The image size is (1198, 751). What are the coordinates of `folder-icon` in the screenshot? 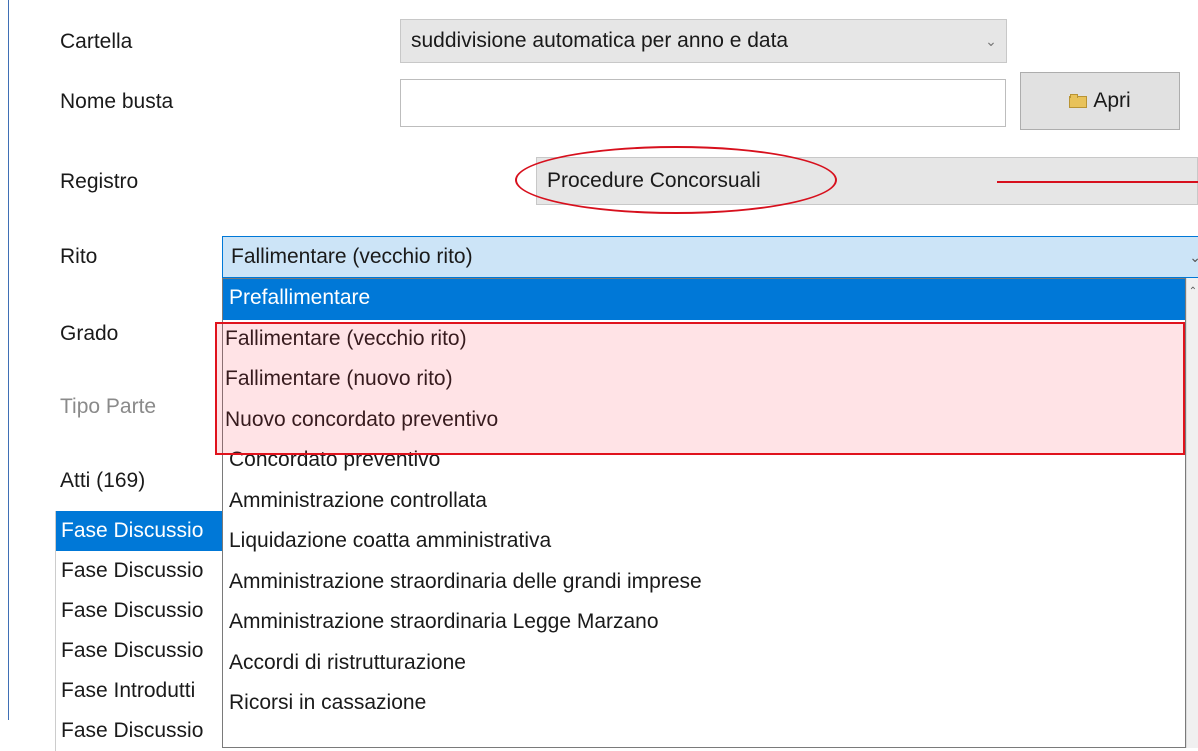 It's located at (1078, 101).